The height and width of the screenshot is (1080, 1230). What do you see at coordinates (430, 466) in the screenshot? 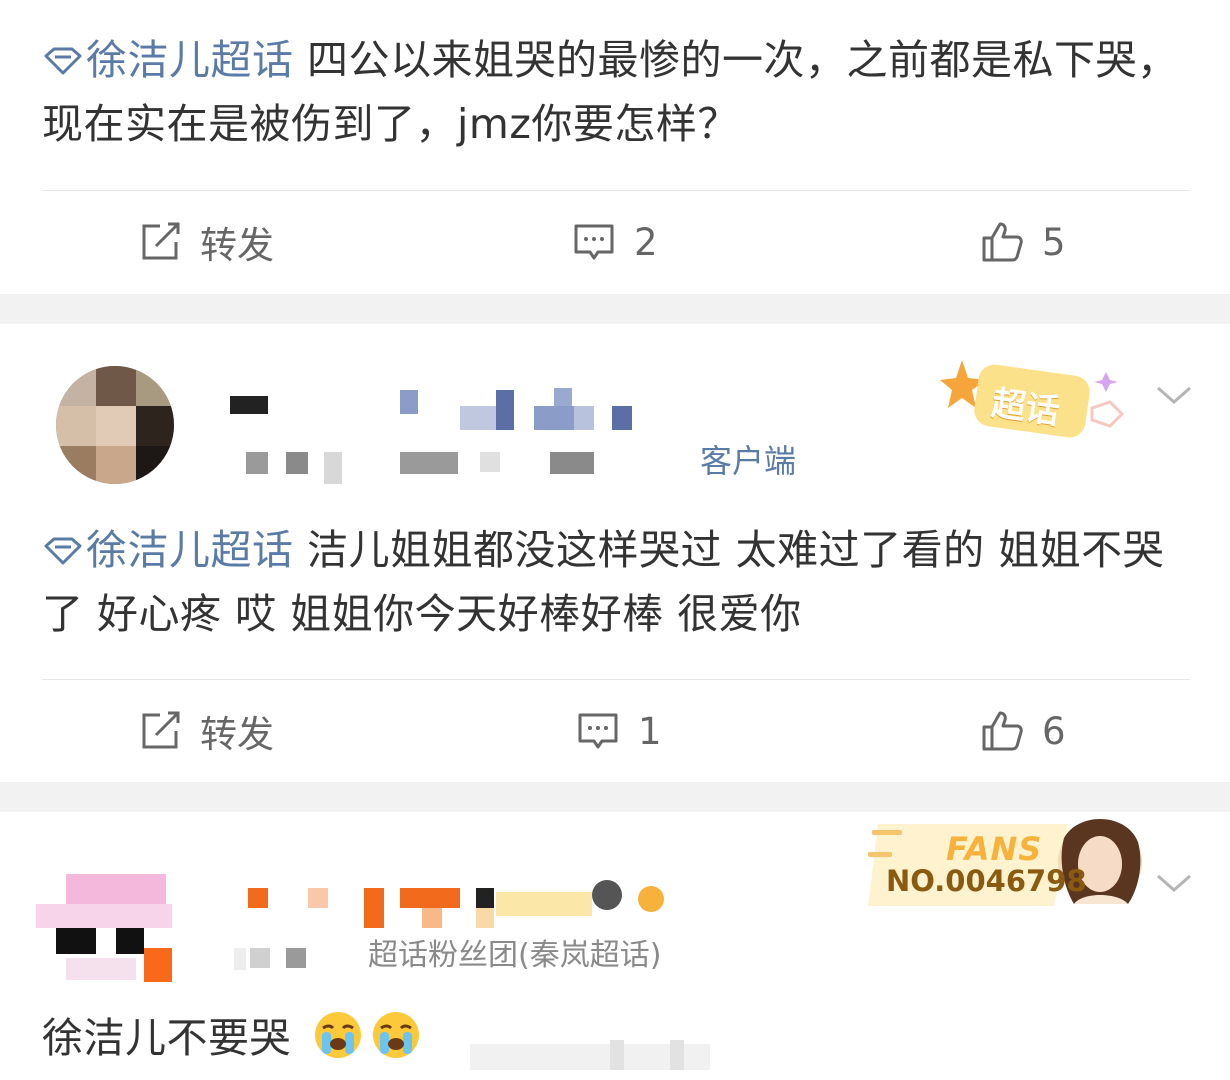
I see `timestamp-blurred` at bounding box center [430, 466].